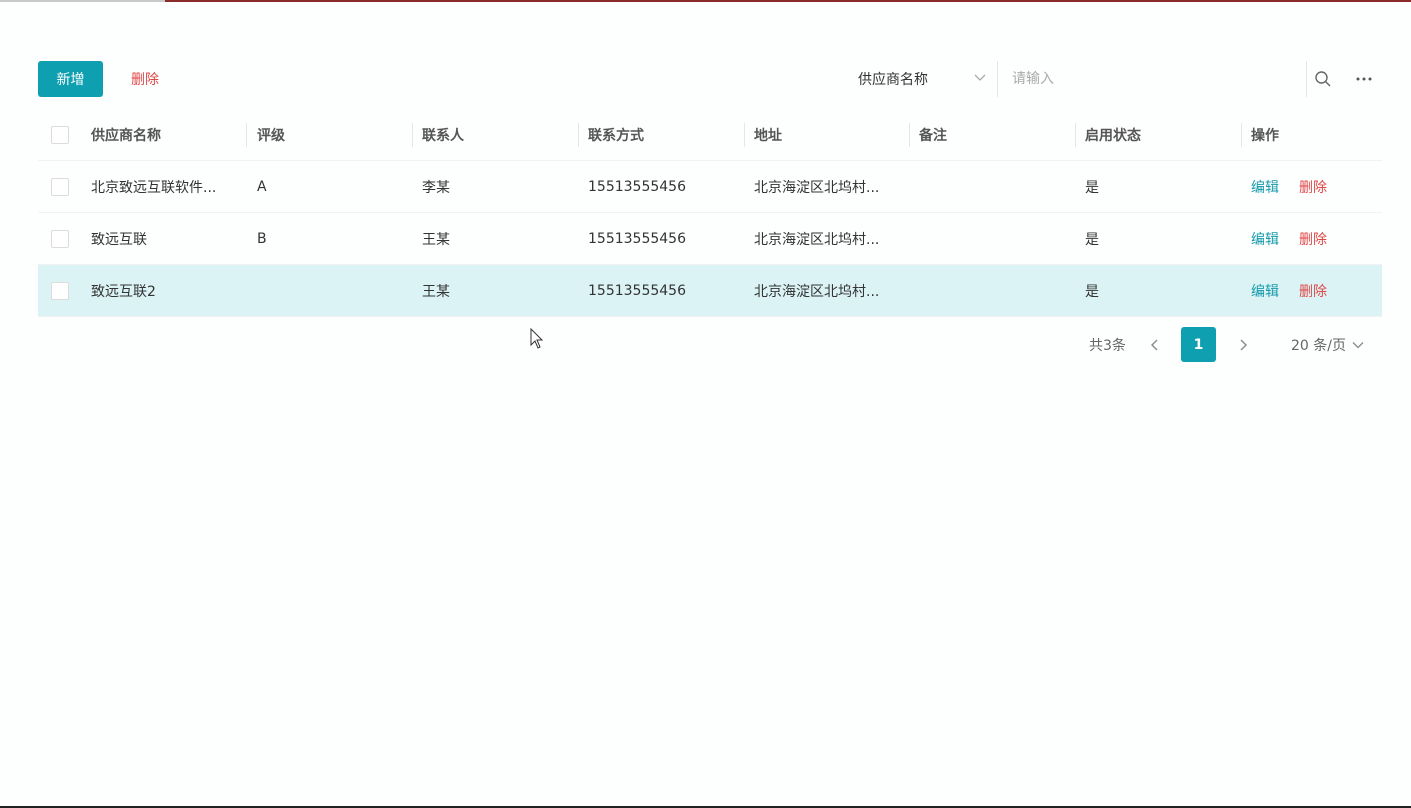 This screenshot has width=1411, height=808. I want to click on pagination-page-current: 1, so click(1198, 344).